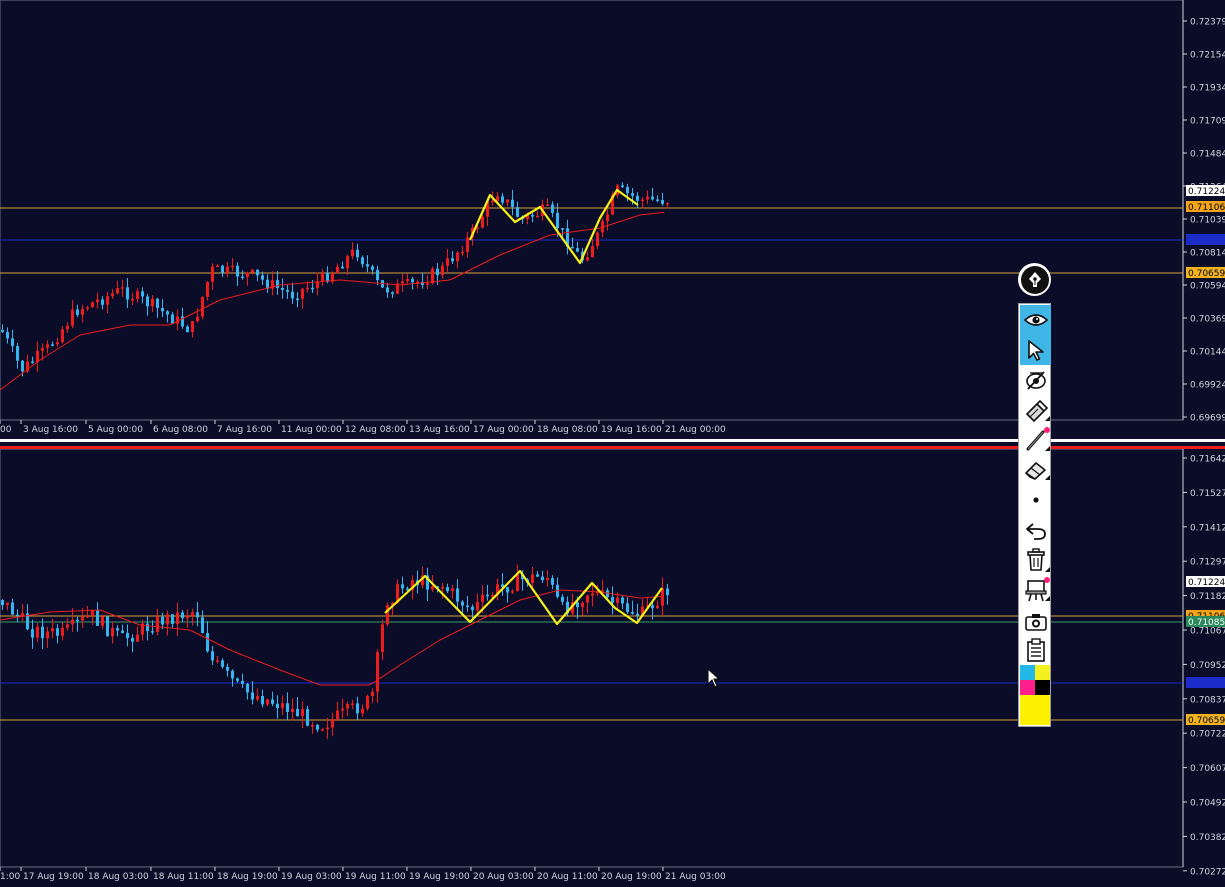 The image size is (1225, 887). I want to click on eye-icon, so click(1035, 320).